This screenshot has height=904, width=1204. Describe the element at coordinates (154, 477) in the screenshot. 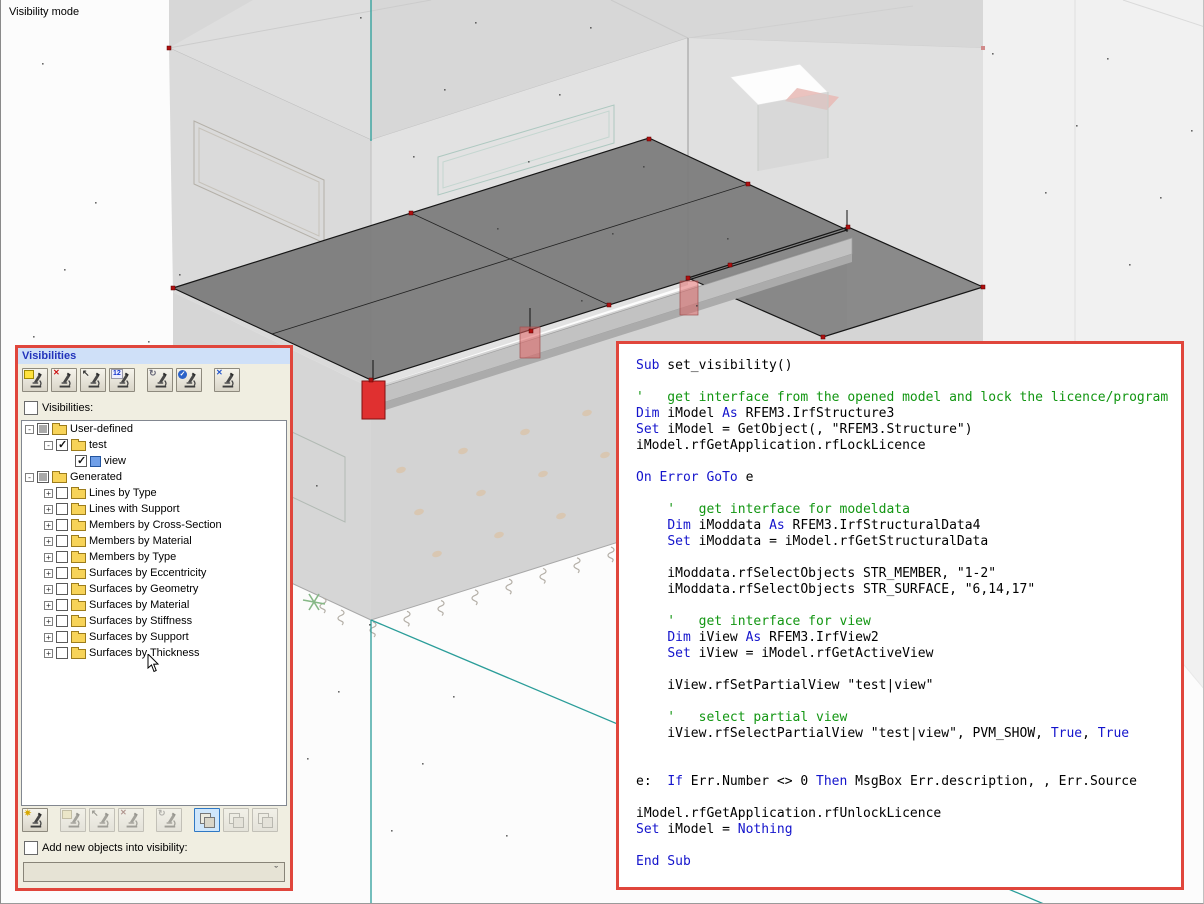

I see `tree-item-generated: - Generated` at that location.